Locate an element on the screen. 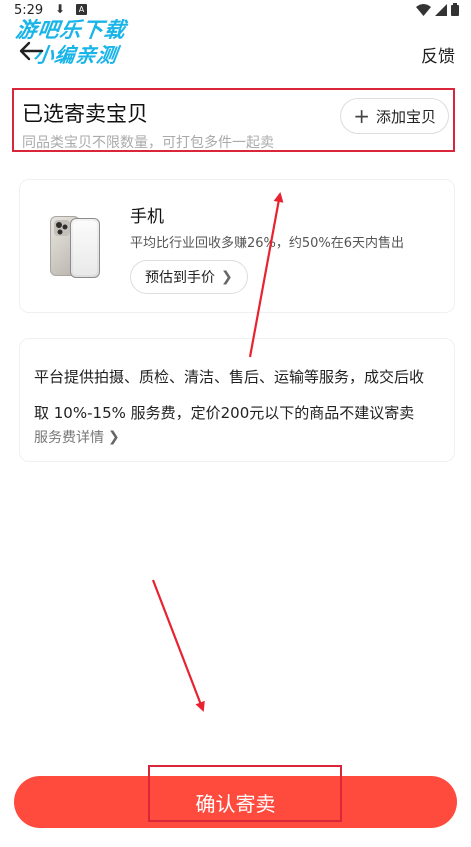 The image size is (471, 847). confirm-consign-button: 确认寄卖 is located at coordinates (235, 802).